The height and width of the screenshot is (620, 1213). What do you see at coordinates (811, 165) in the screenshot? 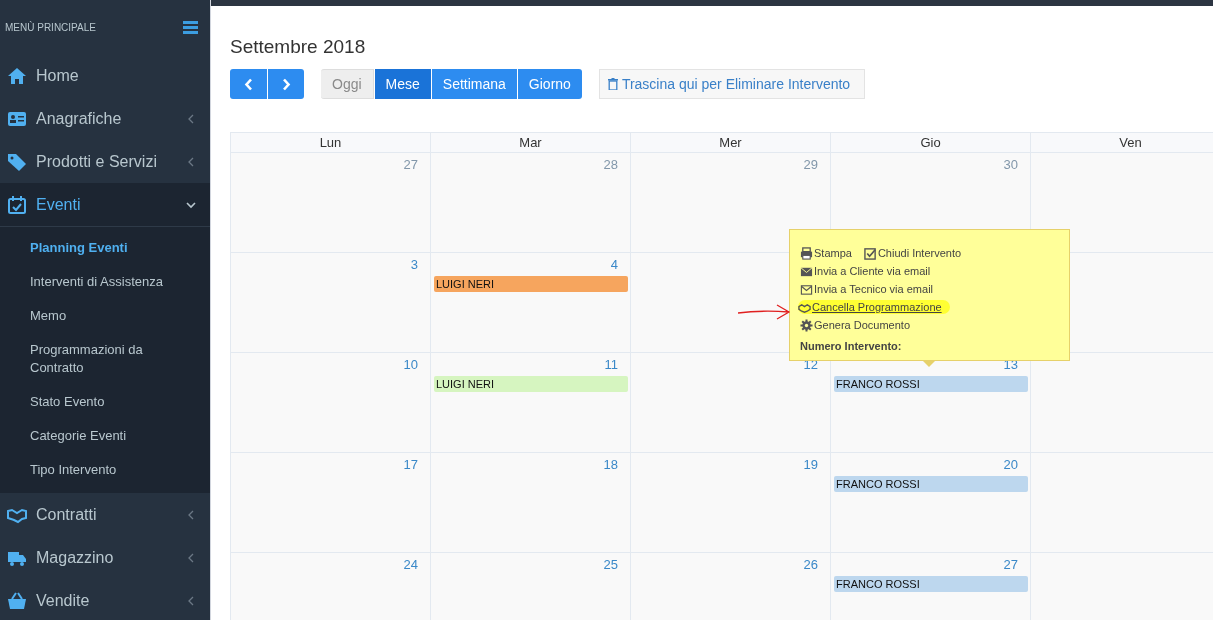
I see `day-number: 29` at bounding box center [811, 165].